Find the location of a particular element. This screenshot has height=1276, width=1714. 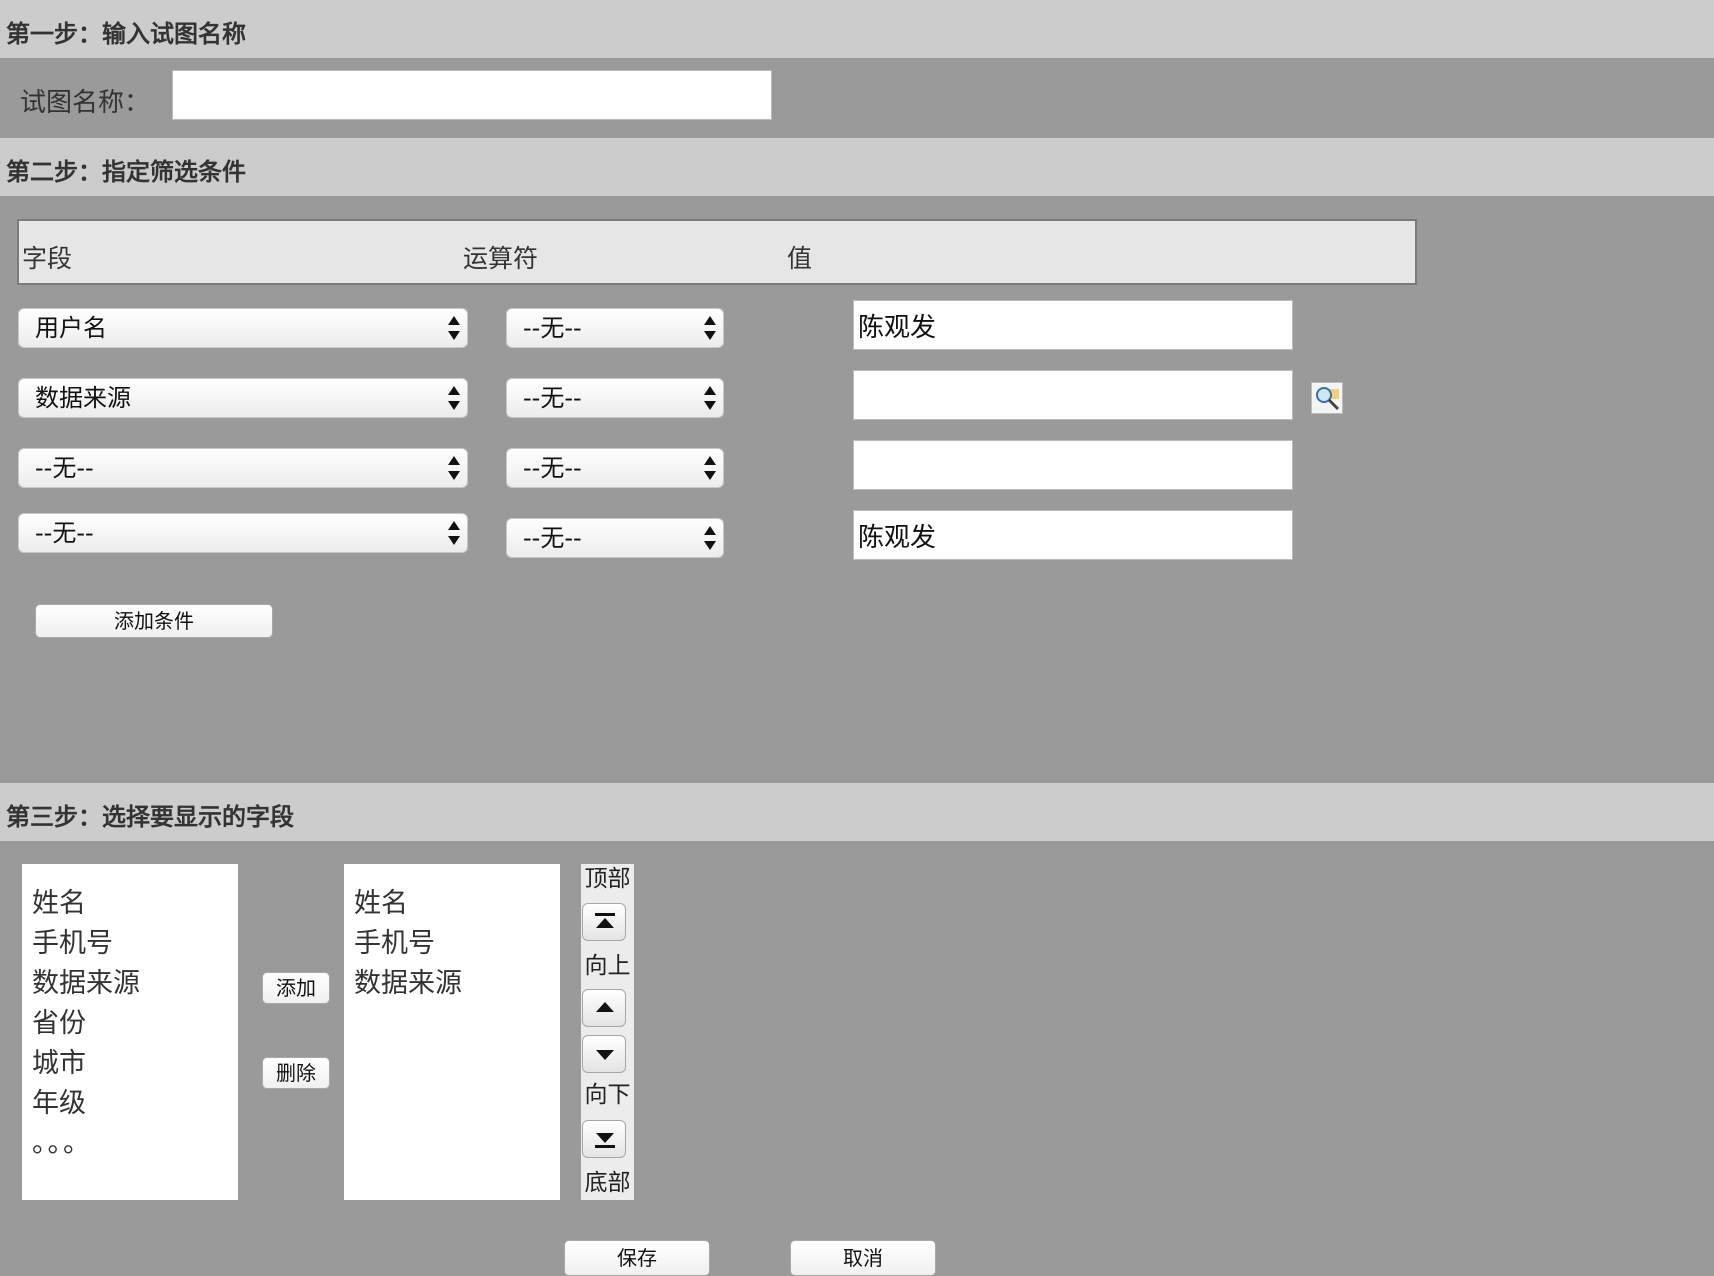

list-item: 城市 is located at coordinates (130, 1064).